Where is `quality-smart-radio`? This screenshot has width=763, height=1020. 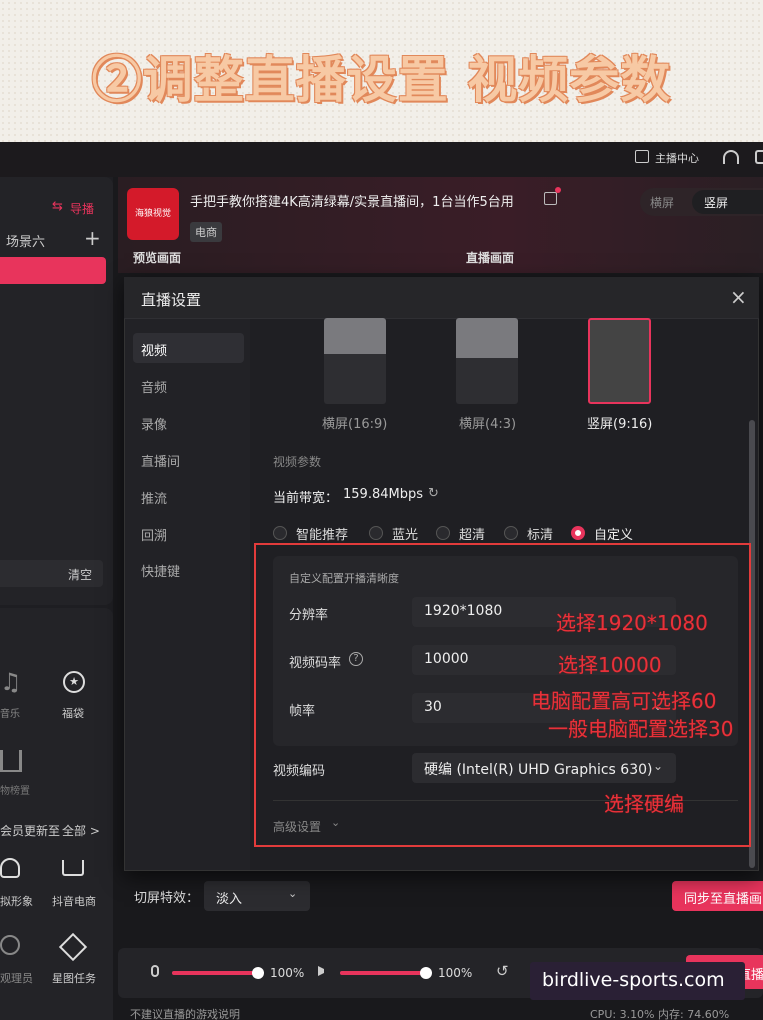 quality-smart-radio is located at coordinates (280, 533).